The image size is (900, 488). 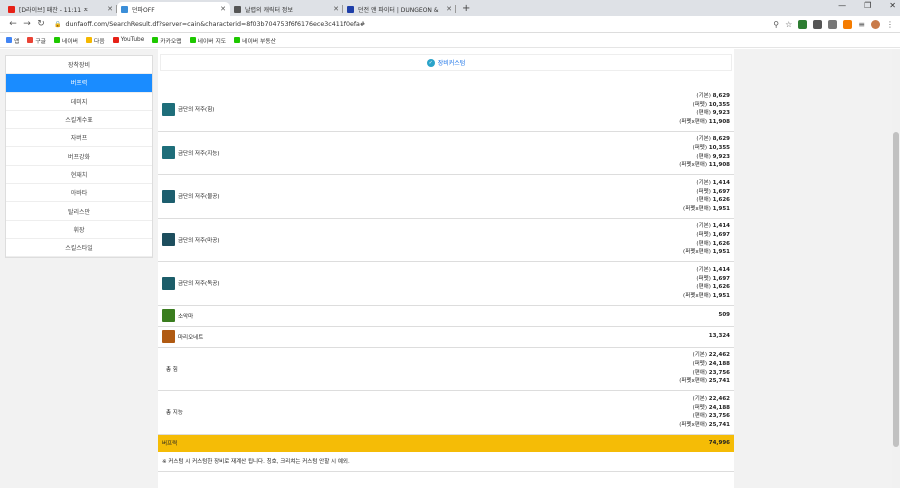 I want to click on search-icon: ⚲, so click(x=776, y=24).